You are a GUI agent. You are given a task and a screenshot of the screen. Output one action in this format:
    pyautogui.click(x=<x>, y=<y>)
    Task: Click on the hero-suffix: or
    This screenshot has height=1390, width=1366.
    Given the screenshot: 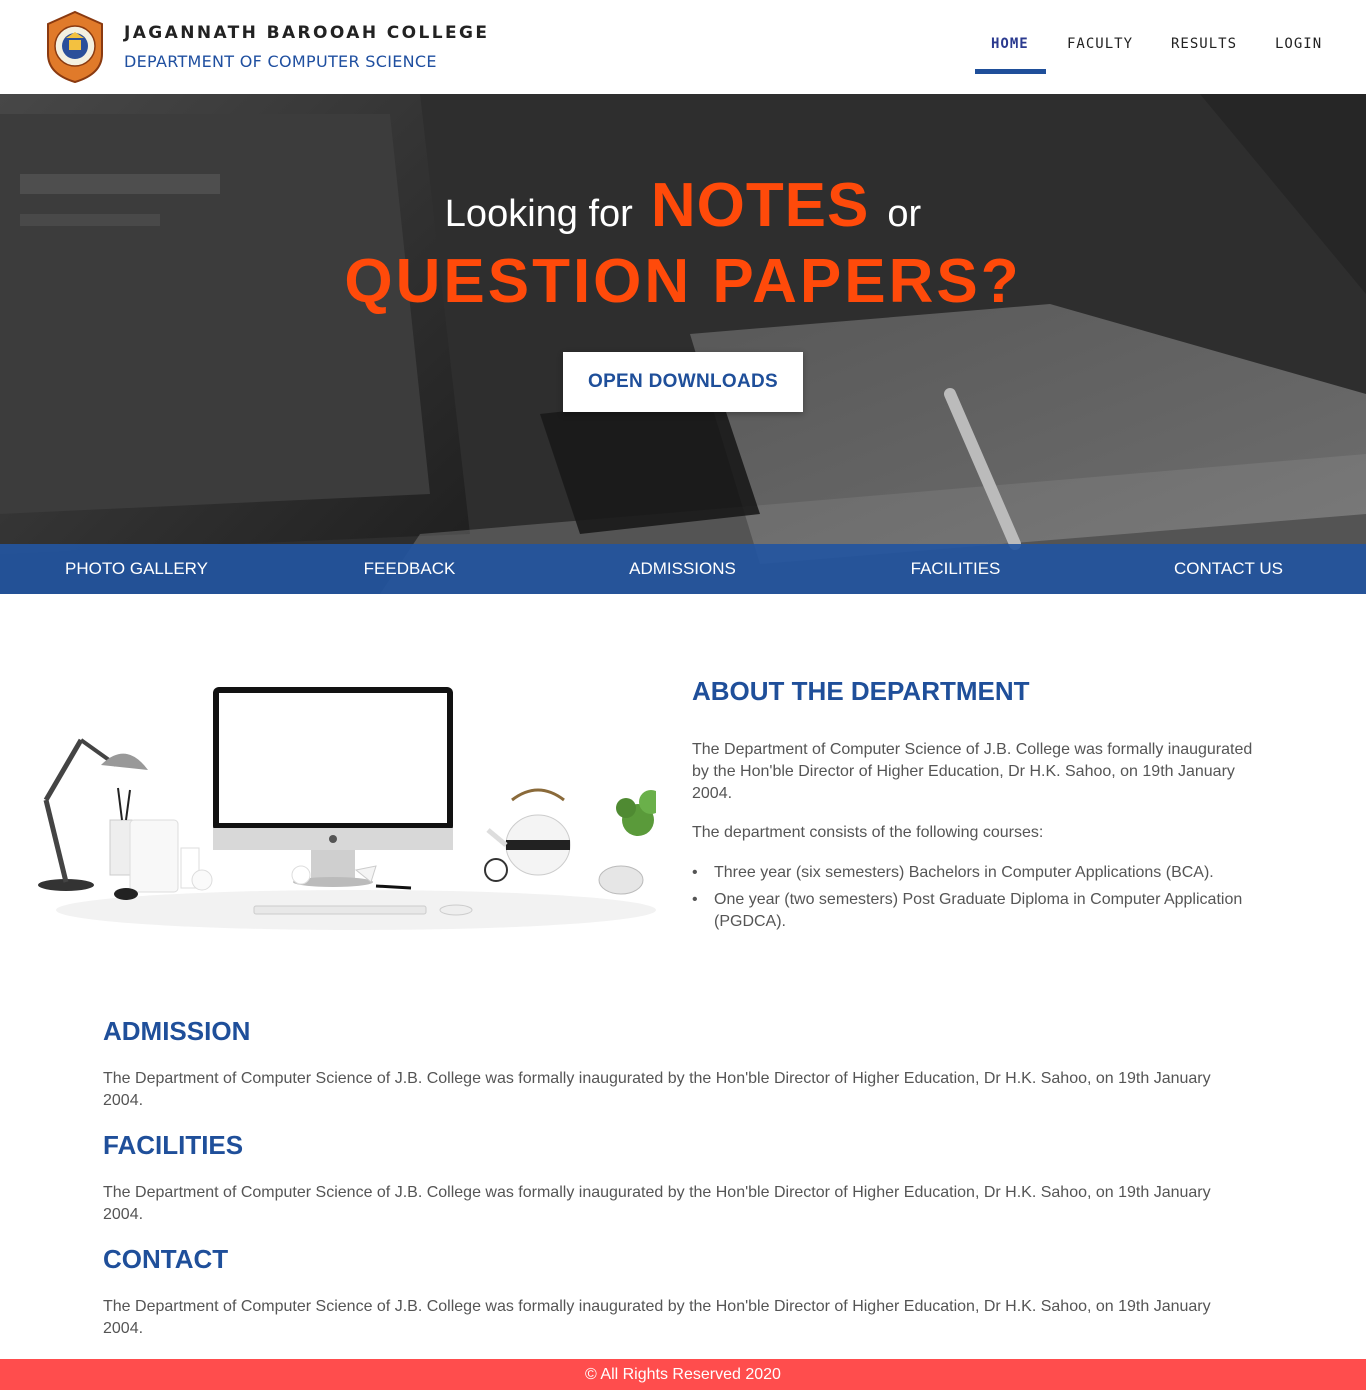 What is the action you would take?
    pyautogui.click(x=904, y=214)
    